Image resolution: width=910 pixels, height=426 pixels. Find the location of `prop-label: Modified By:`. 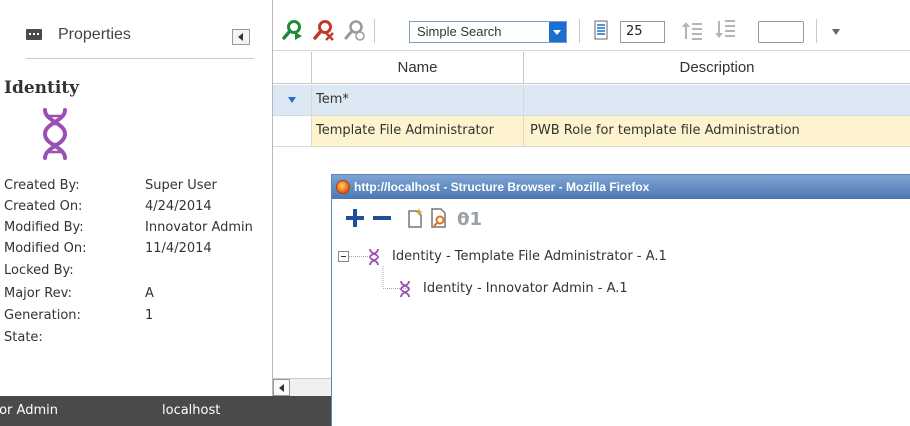

prop-label: Modified By: is located at coordinates (44, 227).